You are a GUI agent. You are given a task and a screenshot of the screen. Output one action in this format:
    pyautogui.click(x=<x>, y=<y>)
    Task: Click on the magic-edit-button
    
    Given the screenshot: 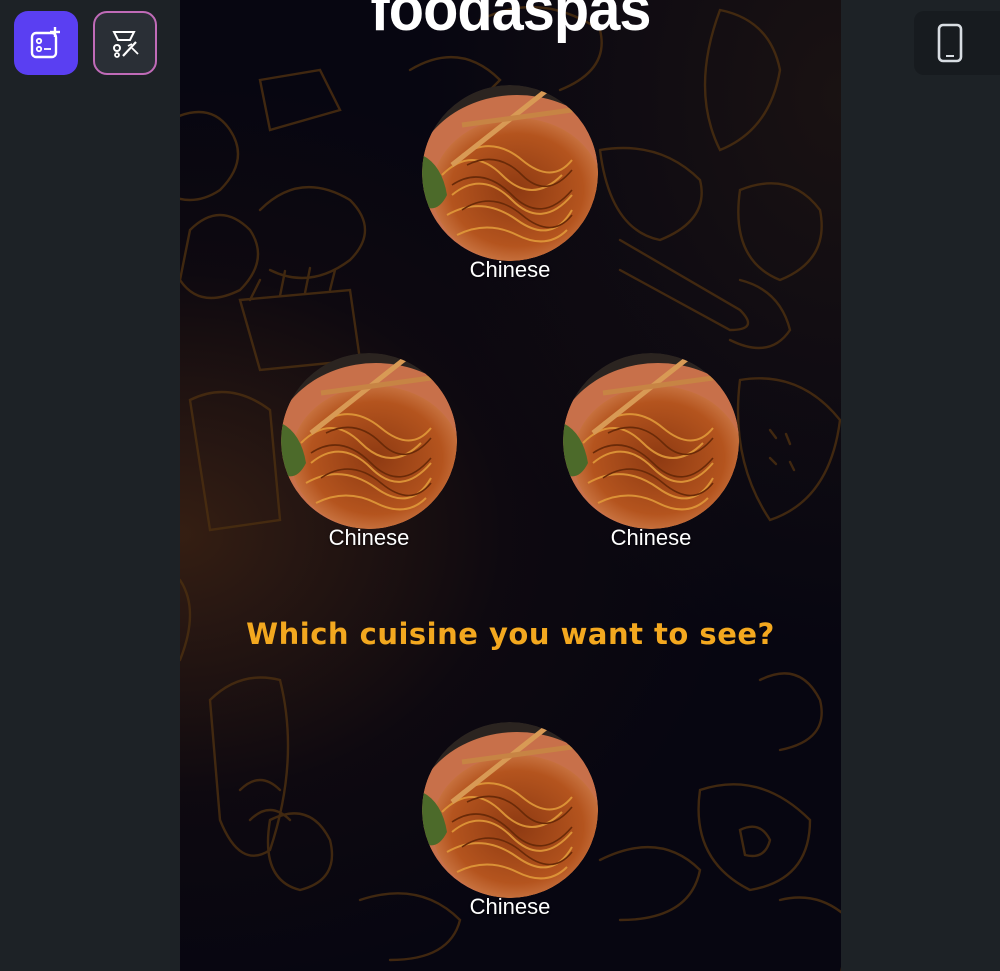 What is the action you would take?
    pyautogui.click(x=125, y=43)
    